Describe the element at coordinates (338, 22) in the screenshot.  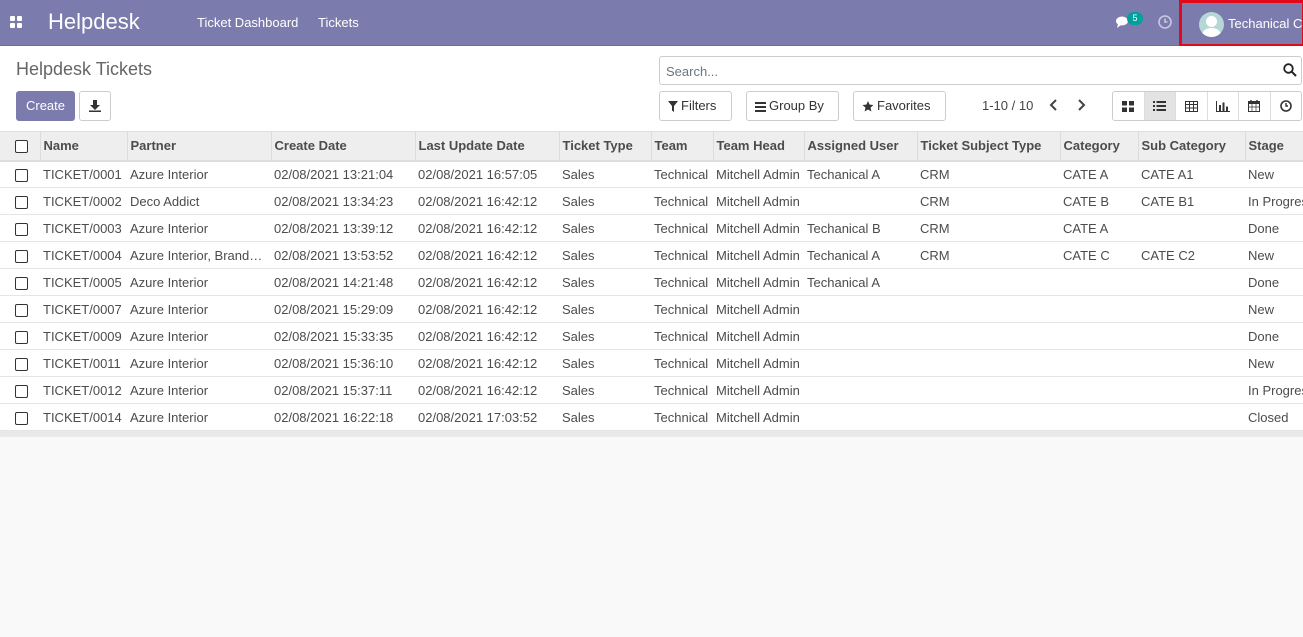
I see `menu-tickets: Tickets` at that location.